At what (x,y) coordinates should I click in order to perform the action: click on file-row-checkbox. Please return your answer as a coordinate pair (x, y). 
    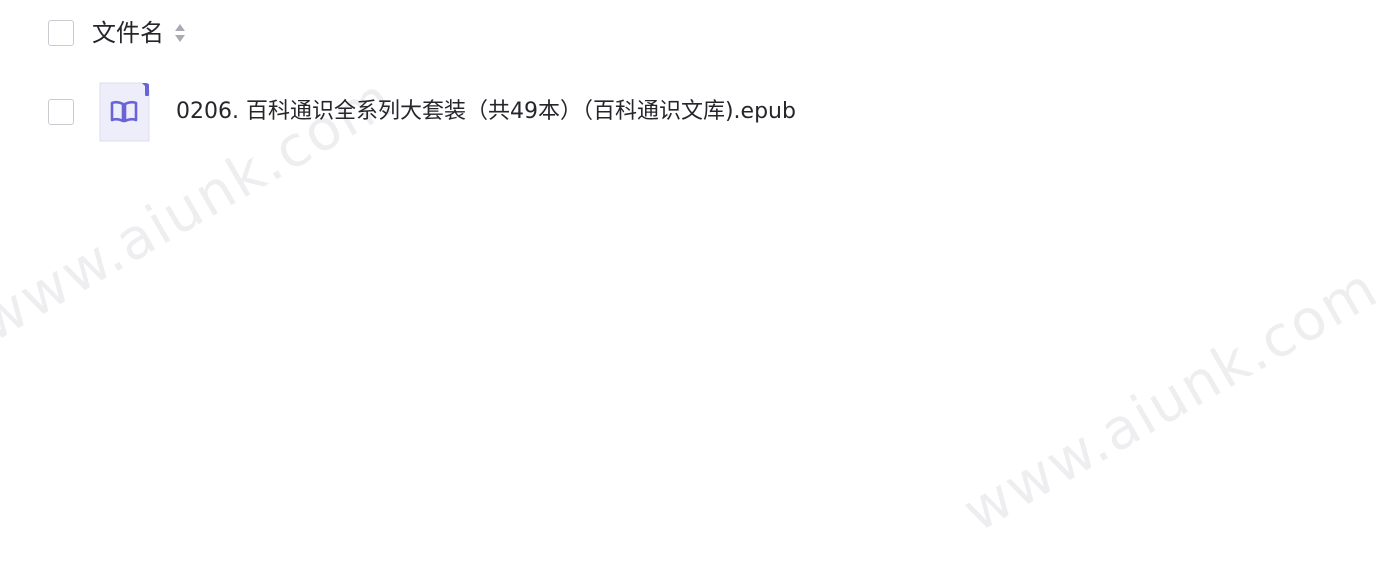
    Looking at the image, I should click on (61, 112).